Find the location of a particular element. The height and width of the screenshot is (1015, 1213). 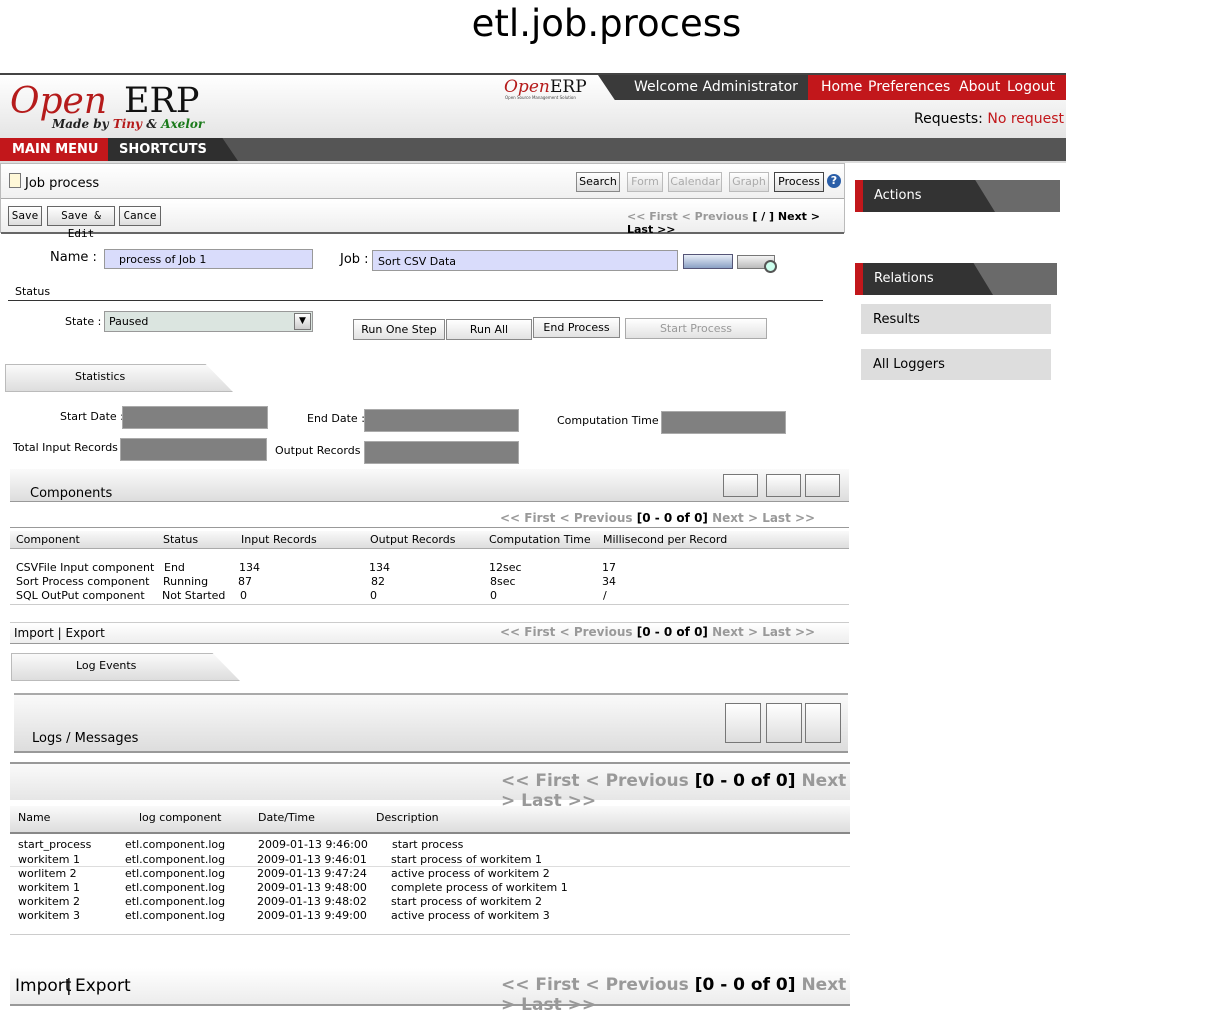

help-icon: ? is located at coordinates (834, 181).